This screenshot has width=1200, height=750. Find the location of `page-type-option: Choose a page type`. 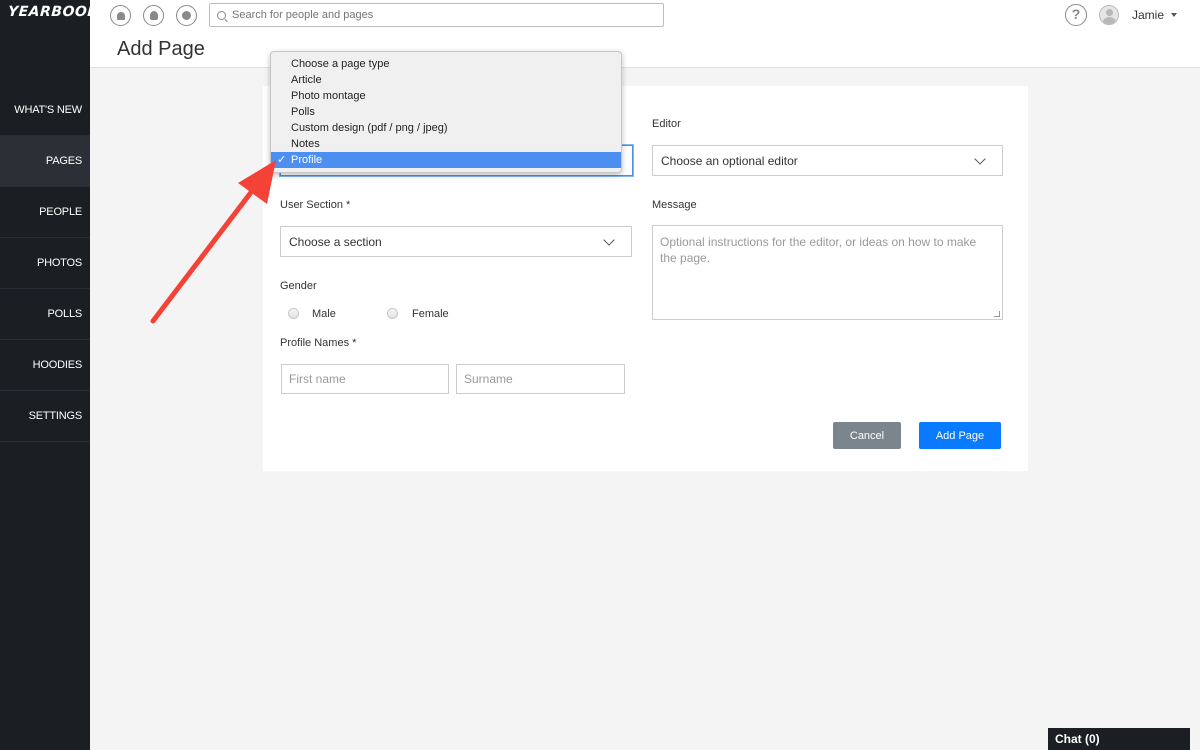

page-type-option: Choose a page type is located at coordinates (446, 64).